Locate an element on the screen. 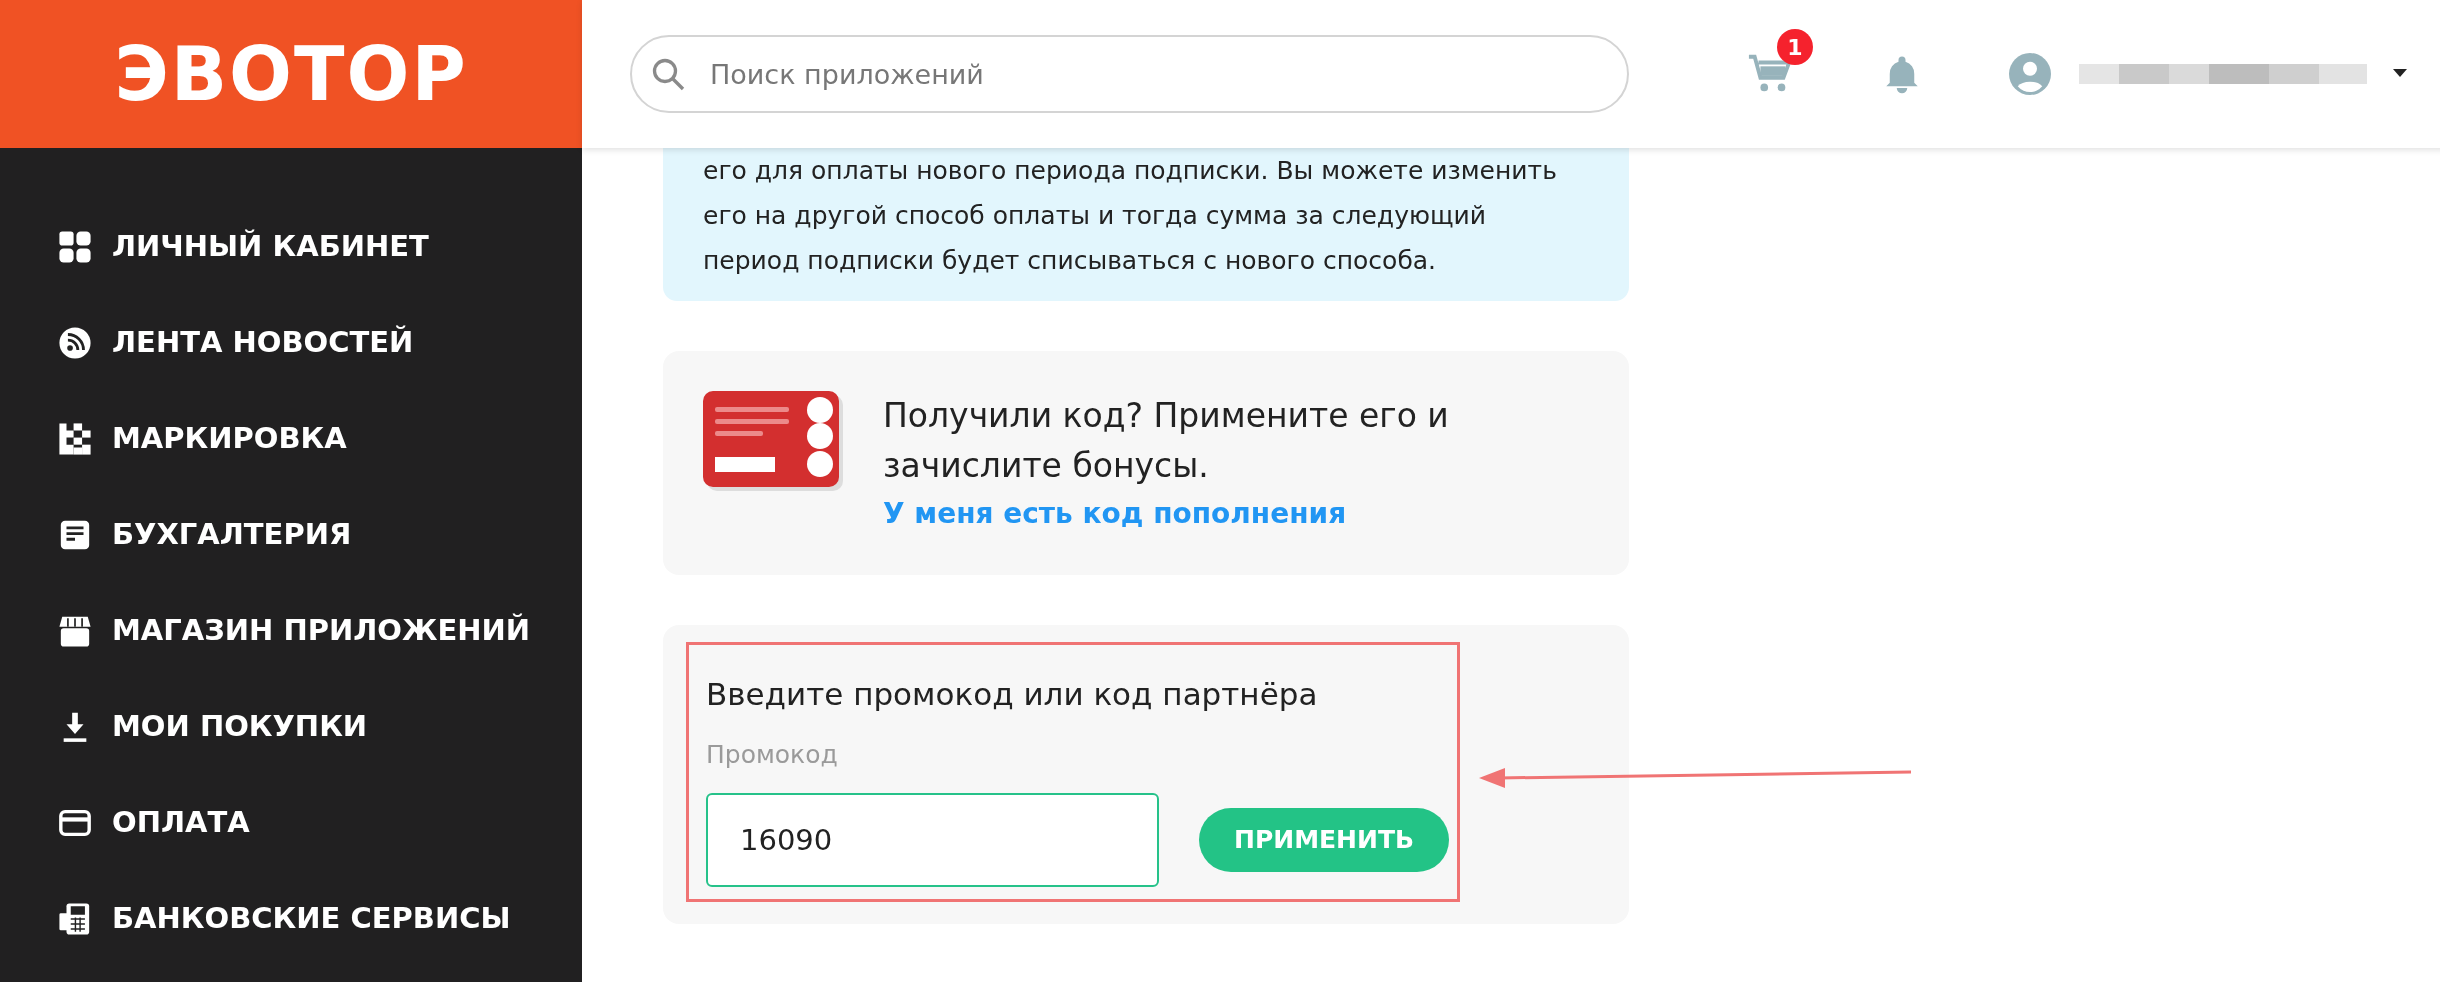 The height and width of the screenshot is (982, 2440). search-icon is located at coordinates (668, 74).